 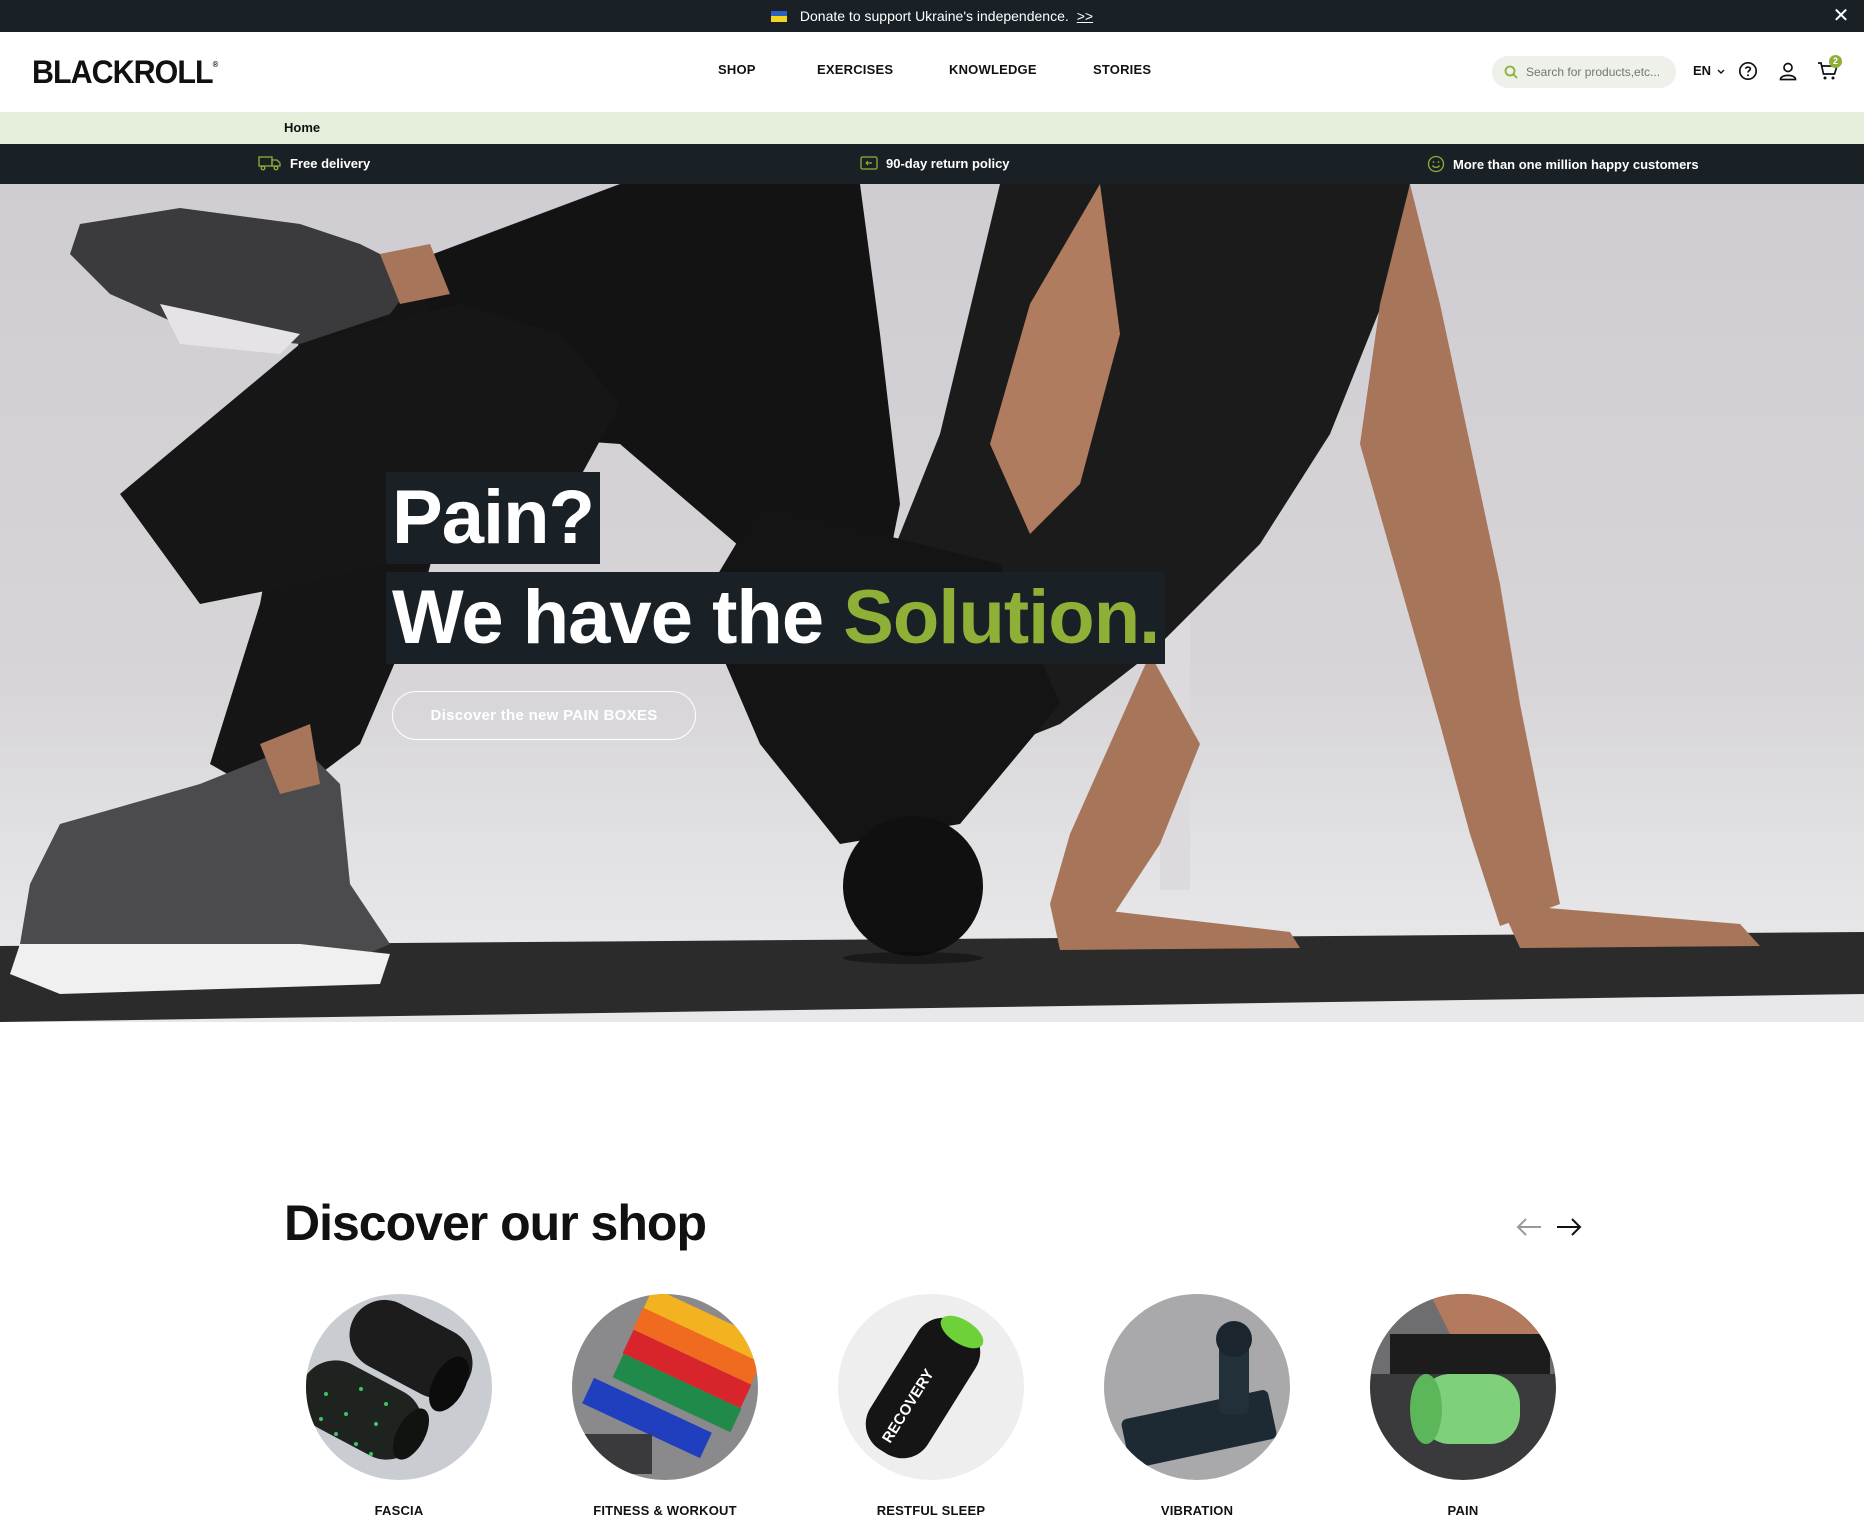 I want to click on breadcrumb: Home, so click(x=932, y=128).